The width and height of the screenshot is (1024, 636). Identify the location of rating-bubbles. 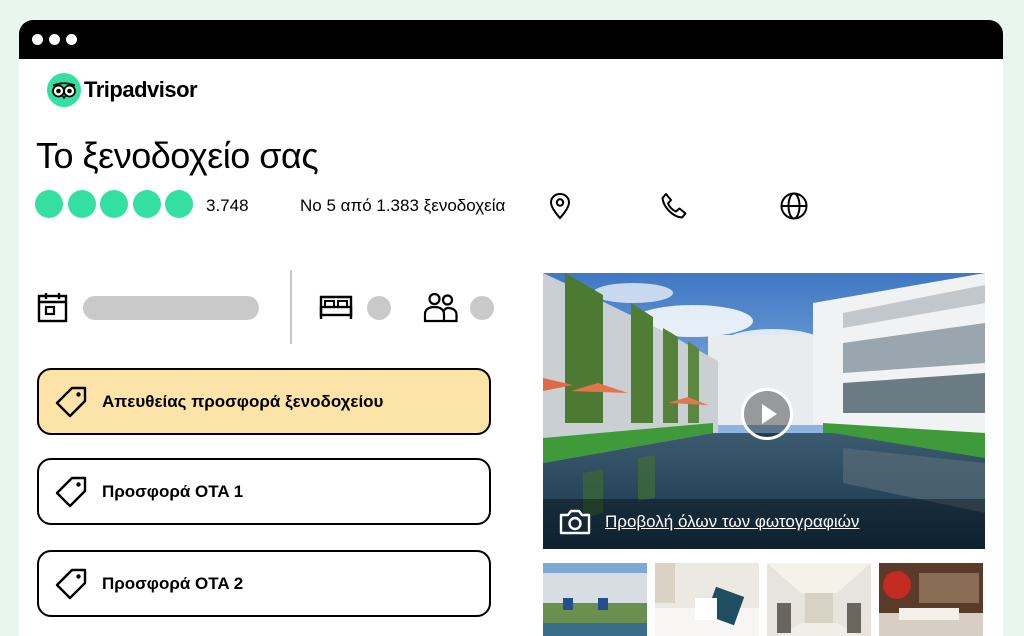
(116, 204).